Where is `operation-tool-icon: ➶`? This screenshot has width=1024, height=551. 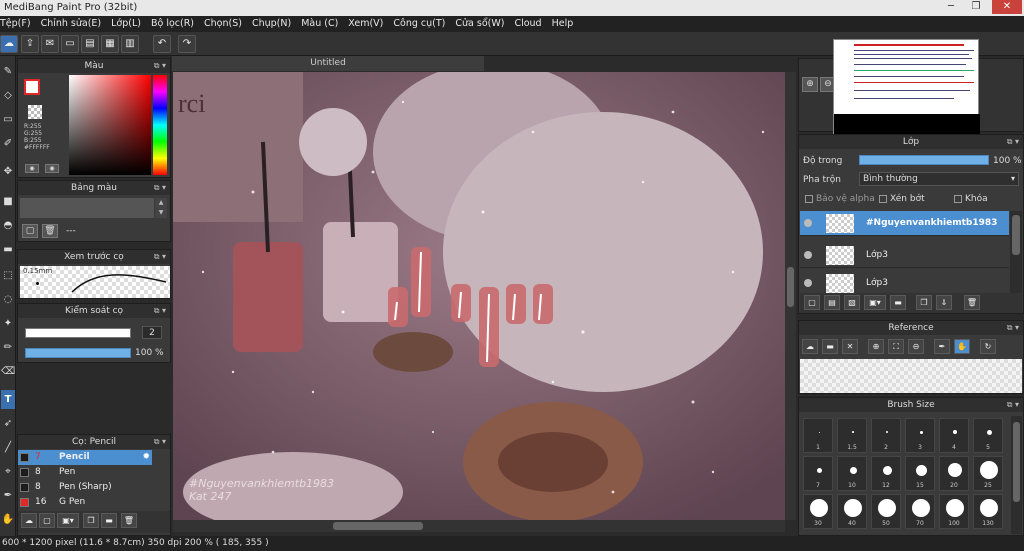 operation-tool-icon: ➶ is located at coordinates (8, 423).